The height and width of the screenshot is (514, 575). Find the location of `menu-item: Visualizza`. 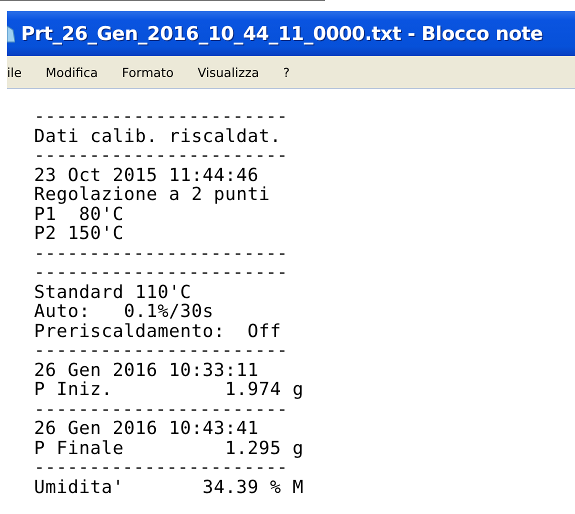

menu-item: Visualizza is located at coordinates (229, 72).